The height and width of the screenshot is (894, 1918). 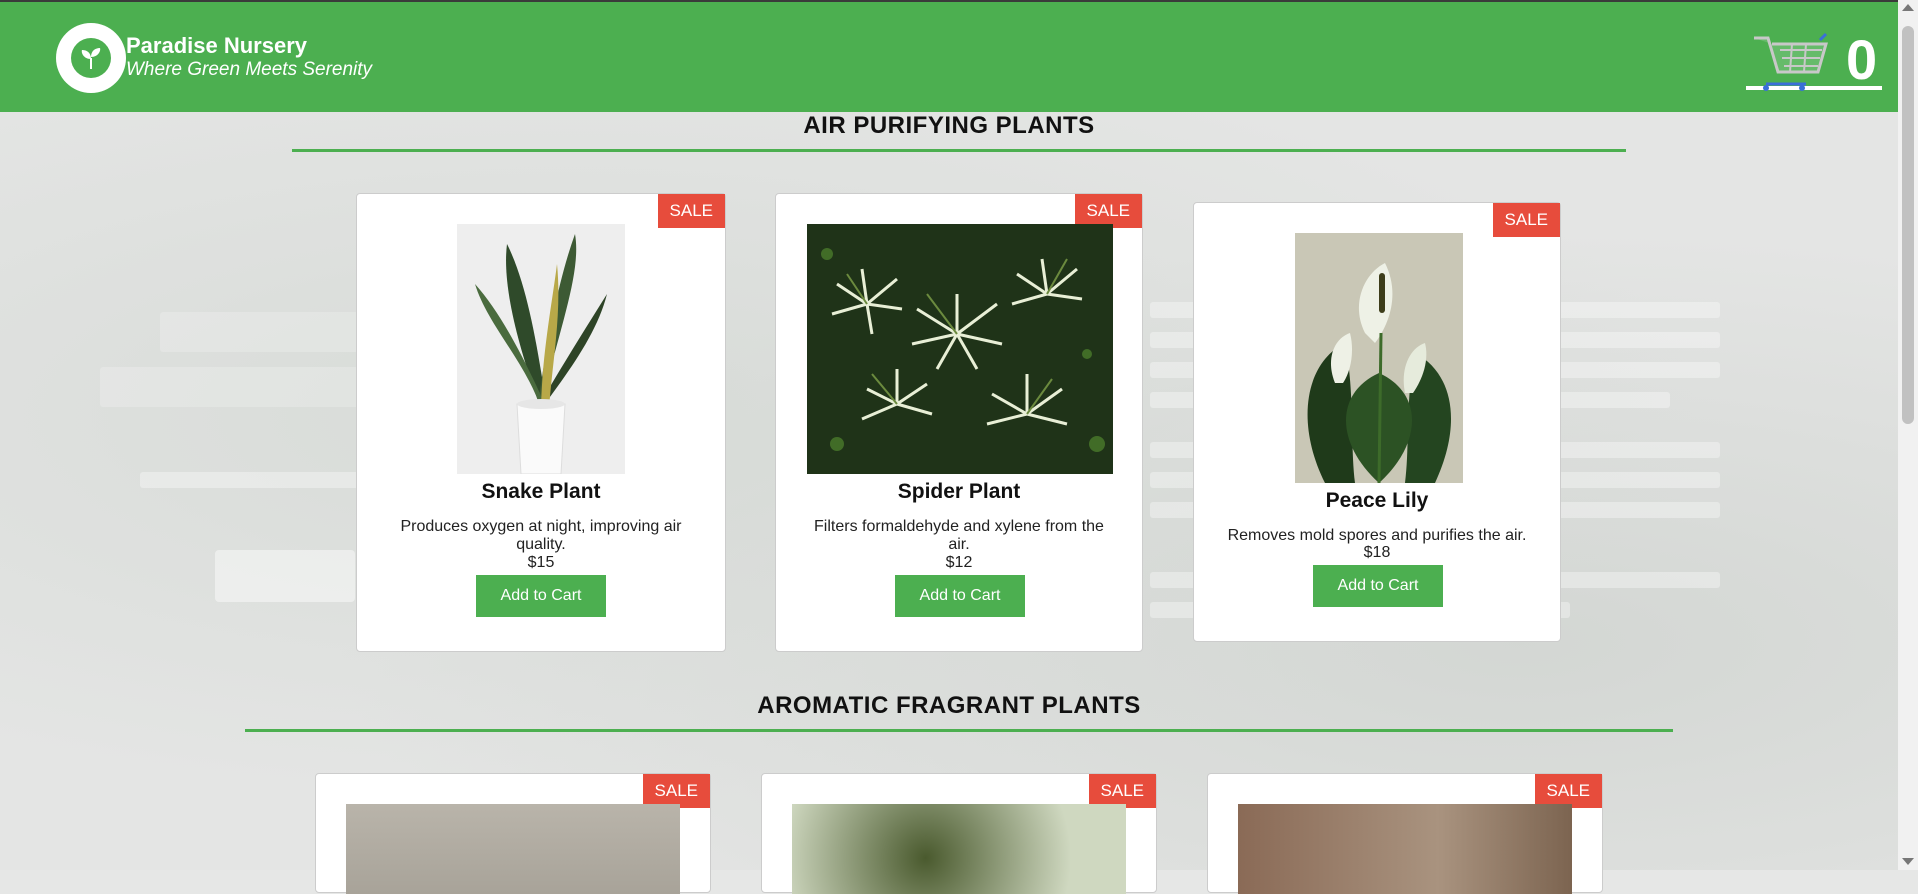 What do you see at coordinates (949, 705) in the screenshot?
I see `section-title-aromatic: AROMATIC FRAGRANT PLANTS` at bounding box center [949, 705].